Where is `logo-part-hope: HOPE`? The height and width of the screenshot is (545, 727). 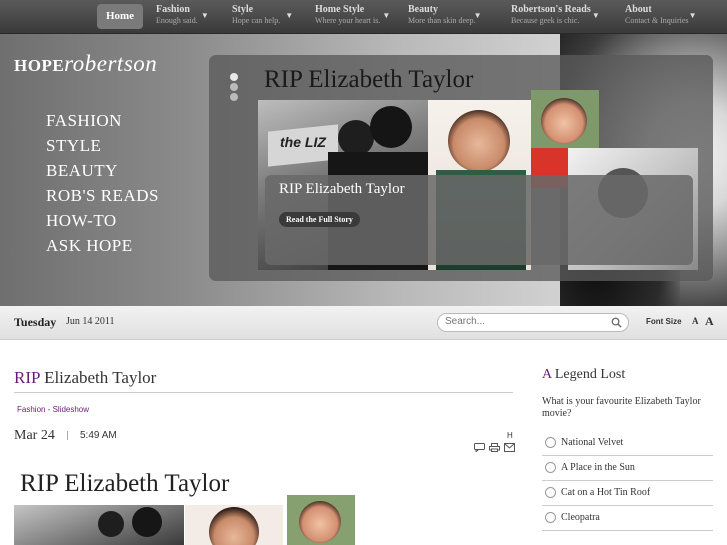
logo-part-hope: HOPE is located at coordinates (39, 65).